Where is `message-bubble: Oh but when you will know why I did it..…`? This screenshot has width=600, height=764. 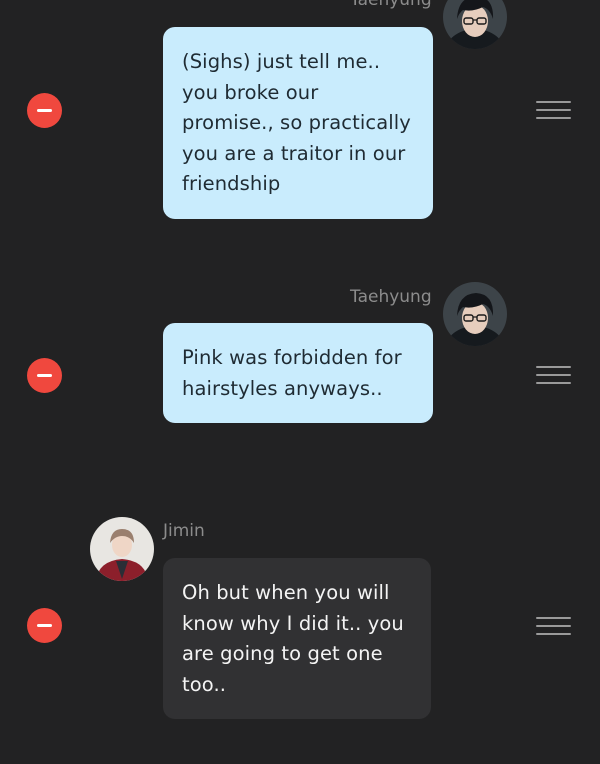 message-bubble: Oh but when you will know why I did it..… is located at coordinates (297, 638).